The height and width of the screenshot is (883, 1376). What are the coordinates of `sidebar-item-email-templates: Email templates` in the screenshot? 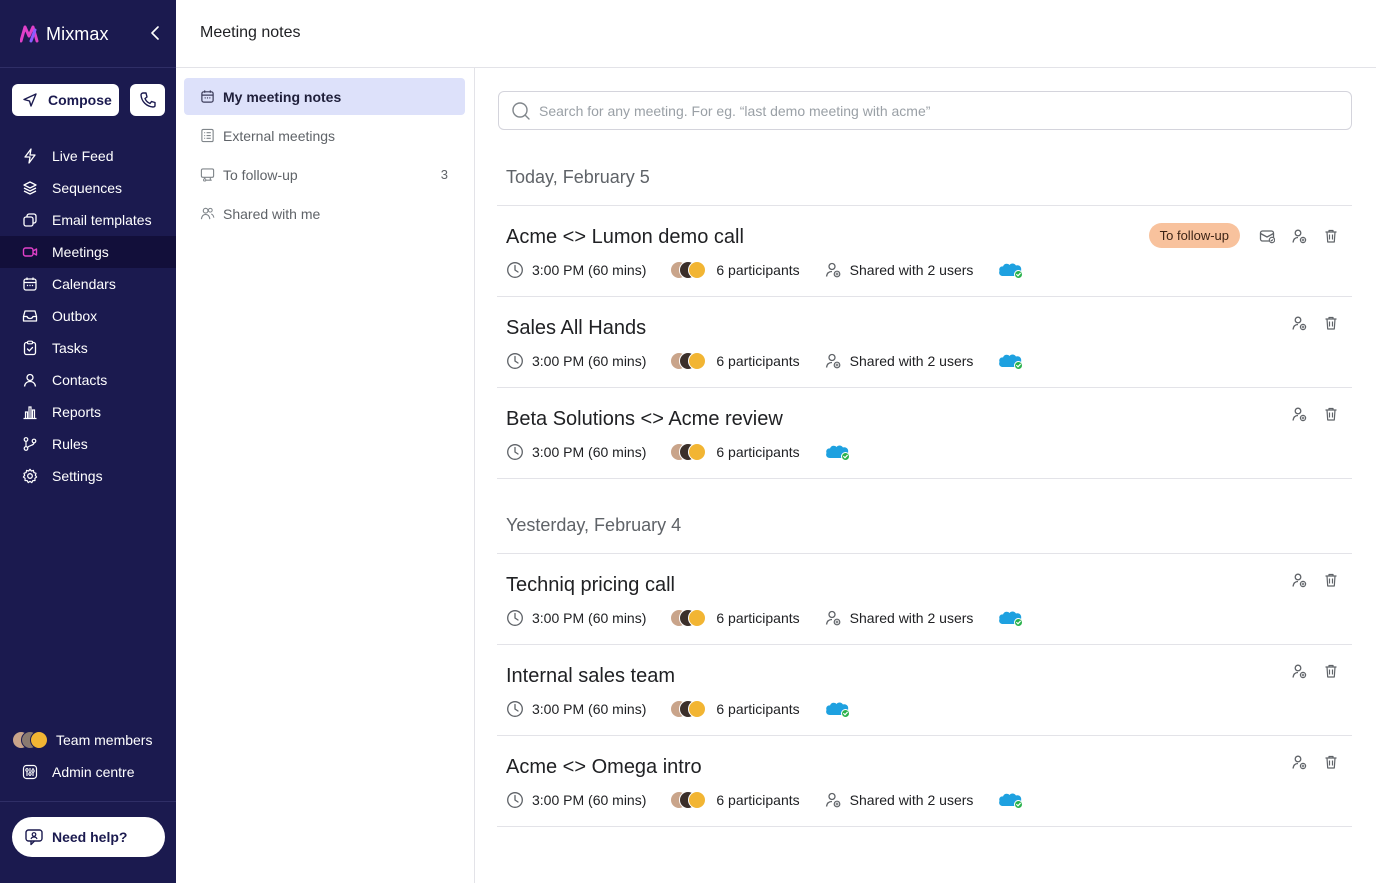 It's located at (88, 220).